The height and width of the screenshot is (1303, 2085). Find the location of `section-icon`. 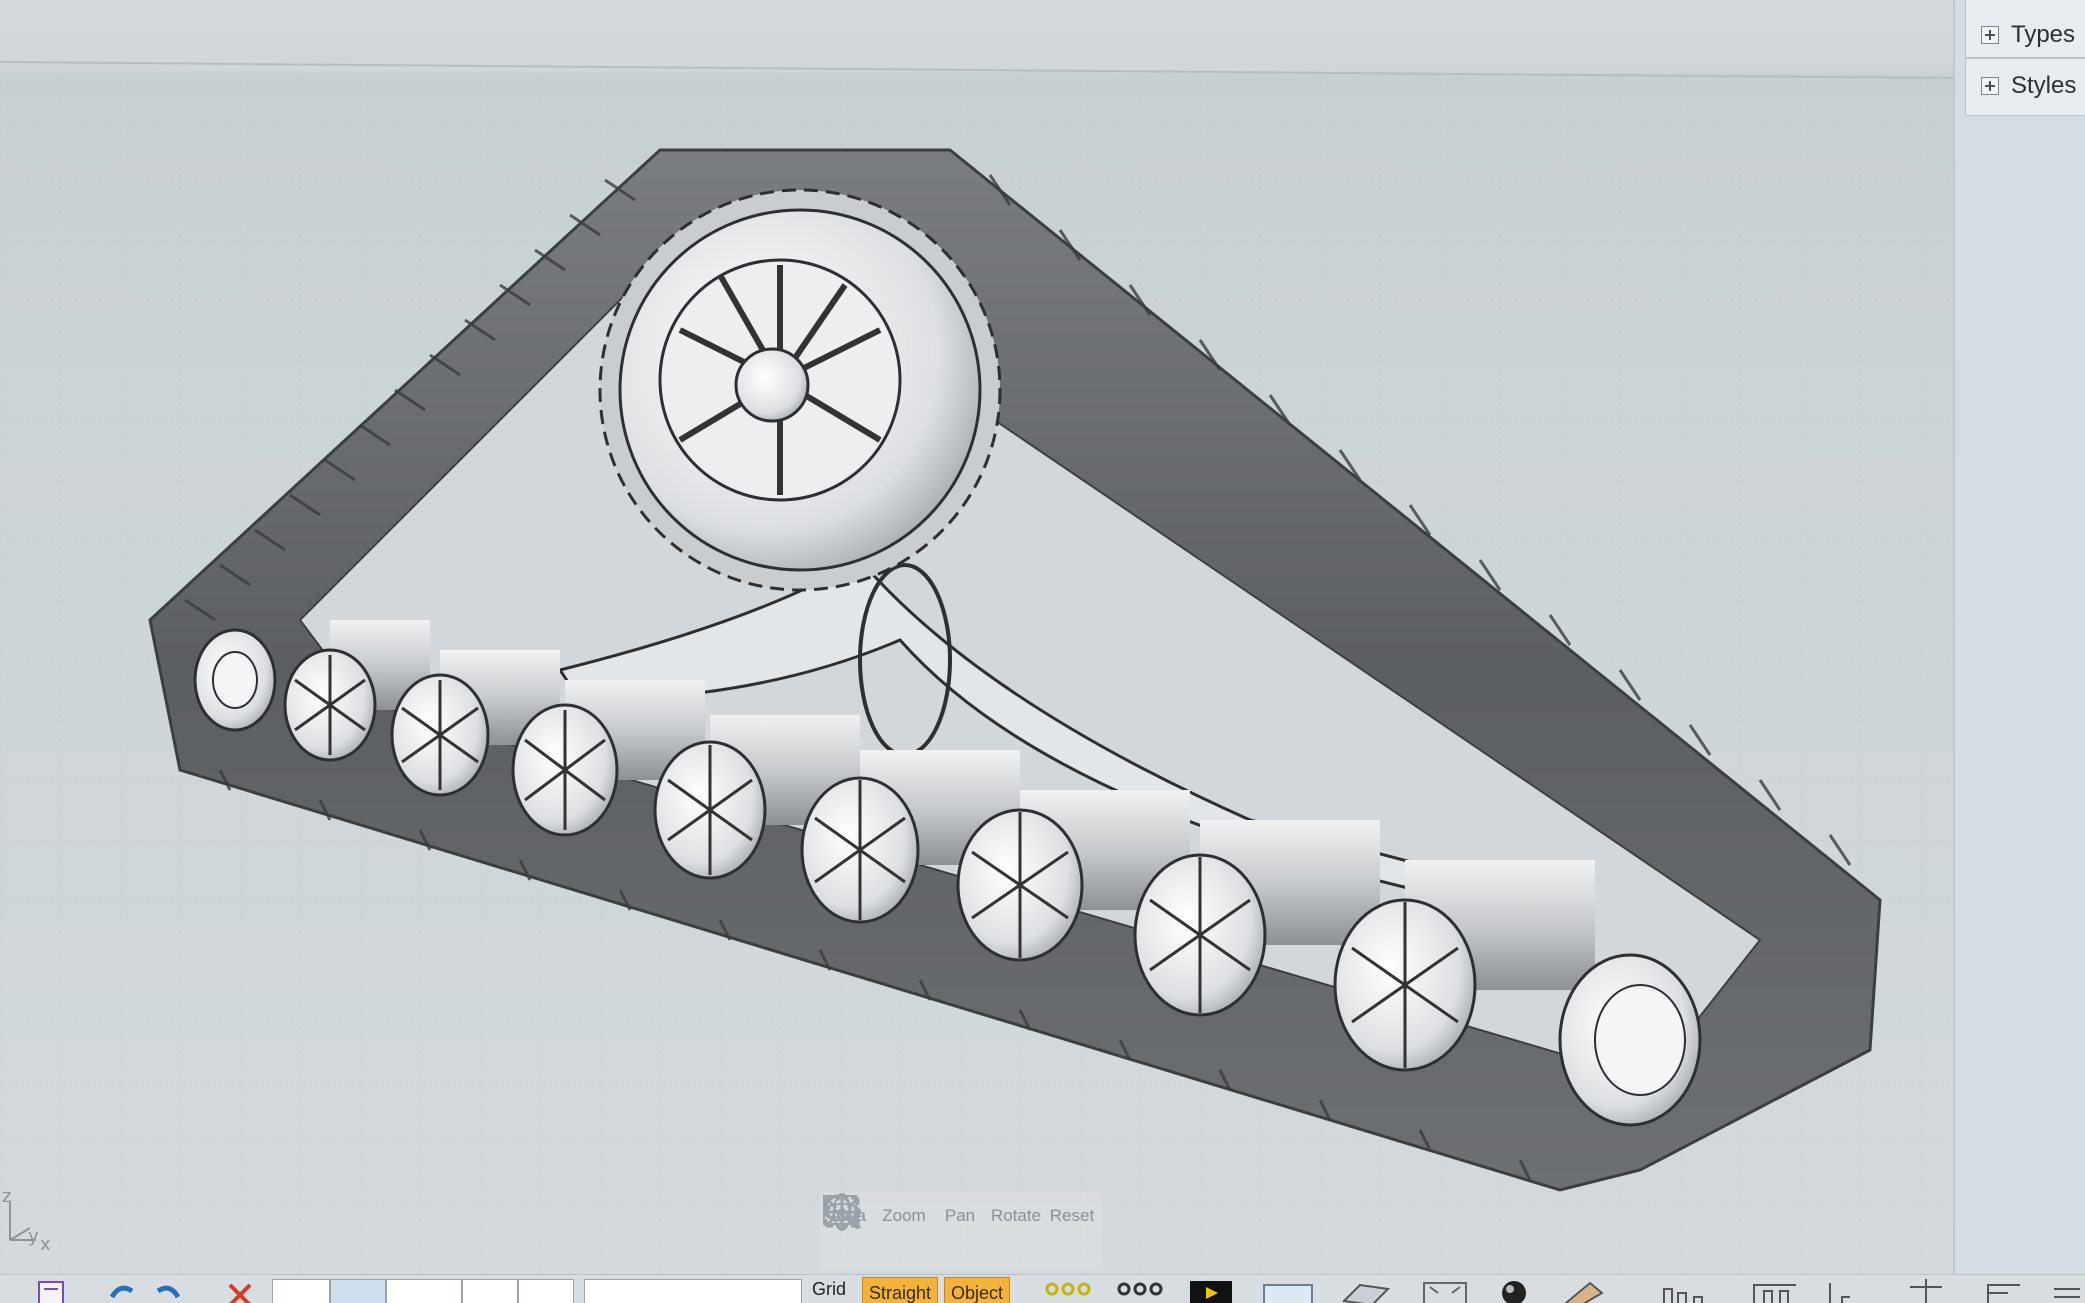

section-icon is located at coordinates (1926, 1291).